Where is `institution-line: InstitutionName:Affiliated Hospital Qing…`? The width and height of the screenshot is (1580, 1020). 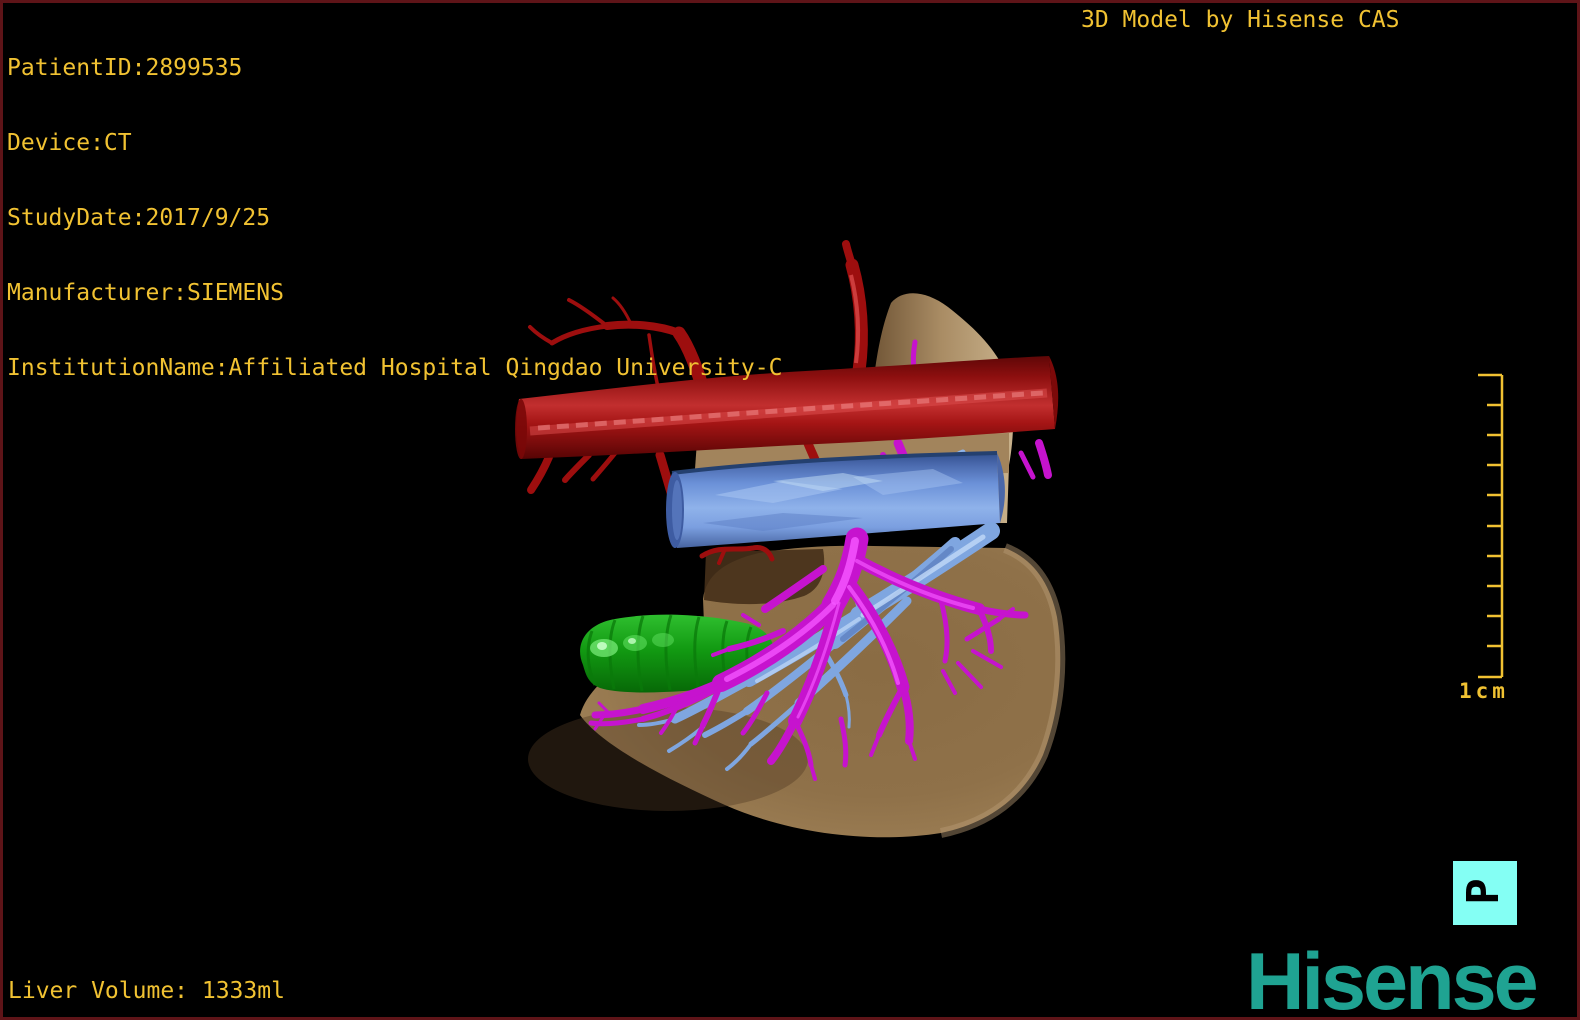
institution-line: InstitutionName:Affiliated Hospital Qing… is located at coordinates (395, 368).